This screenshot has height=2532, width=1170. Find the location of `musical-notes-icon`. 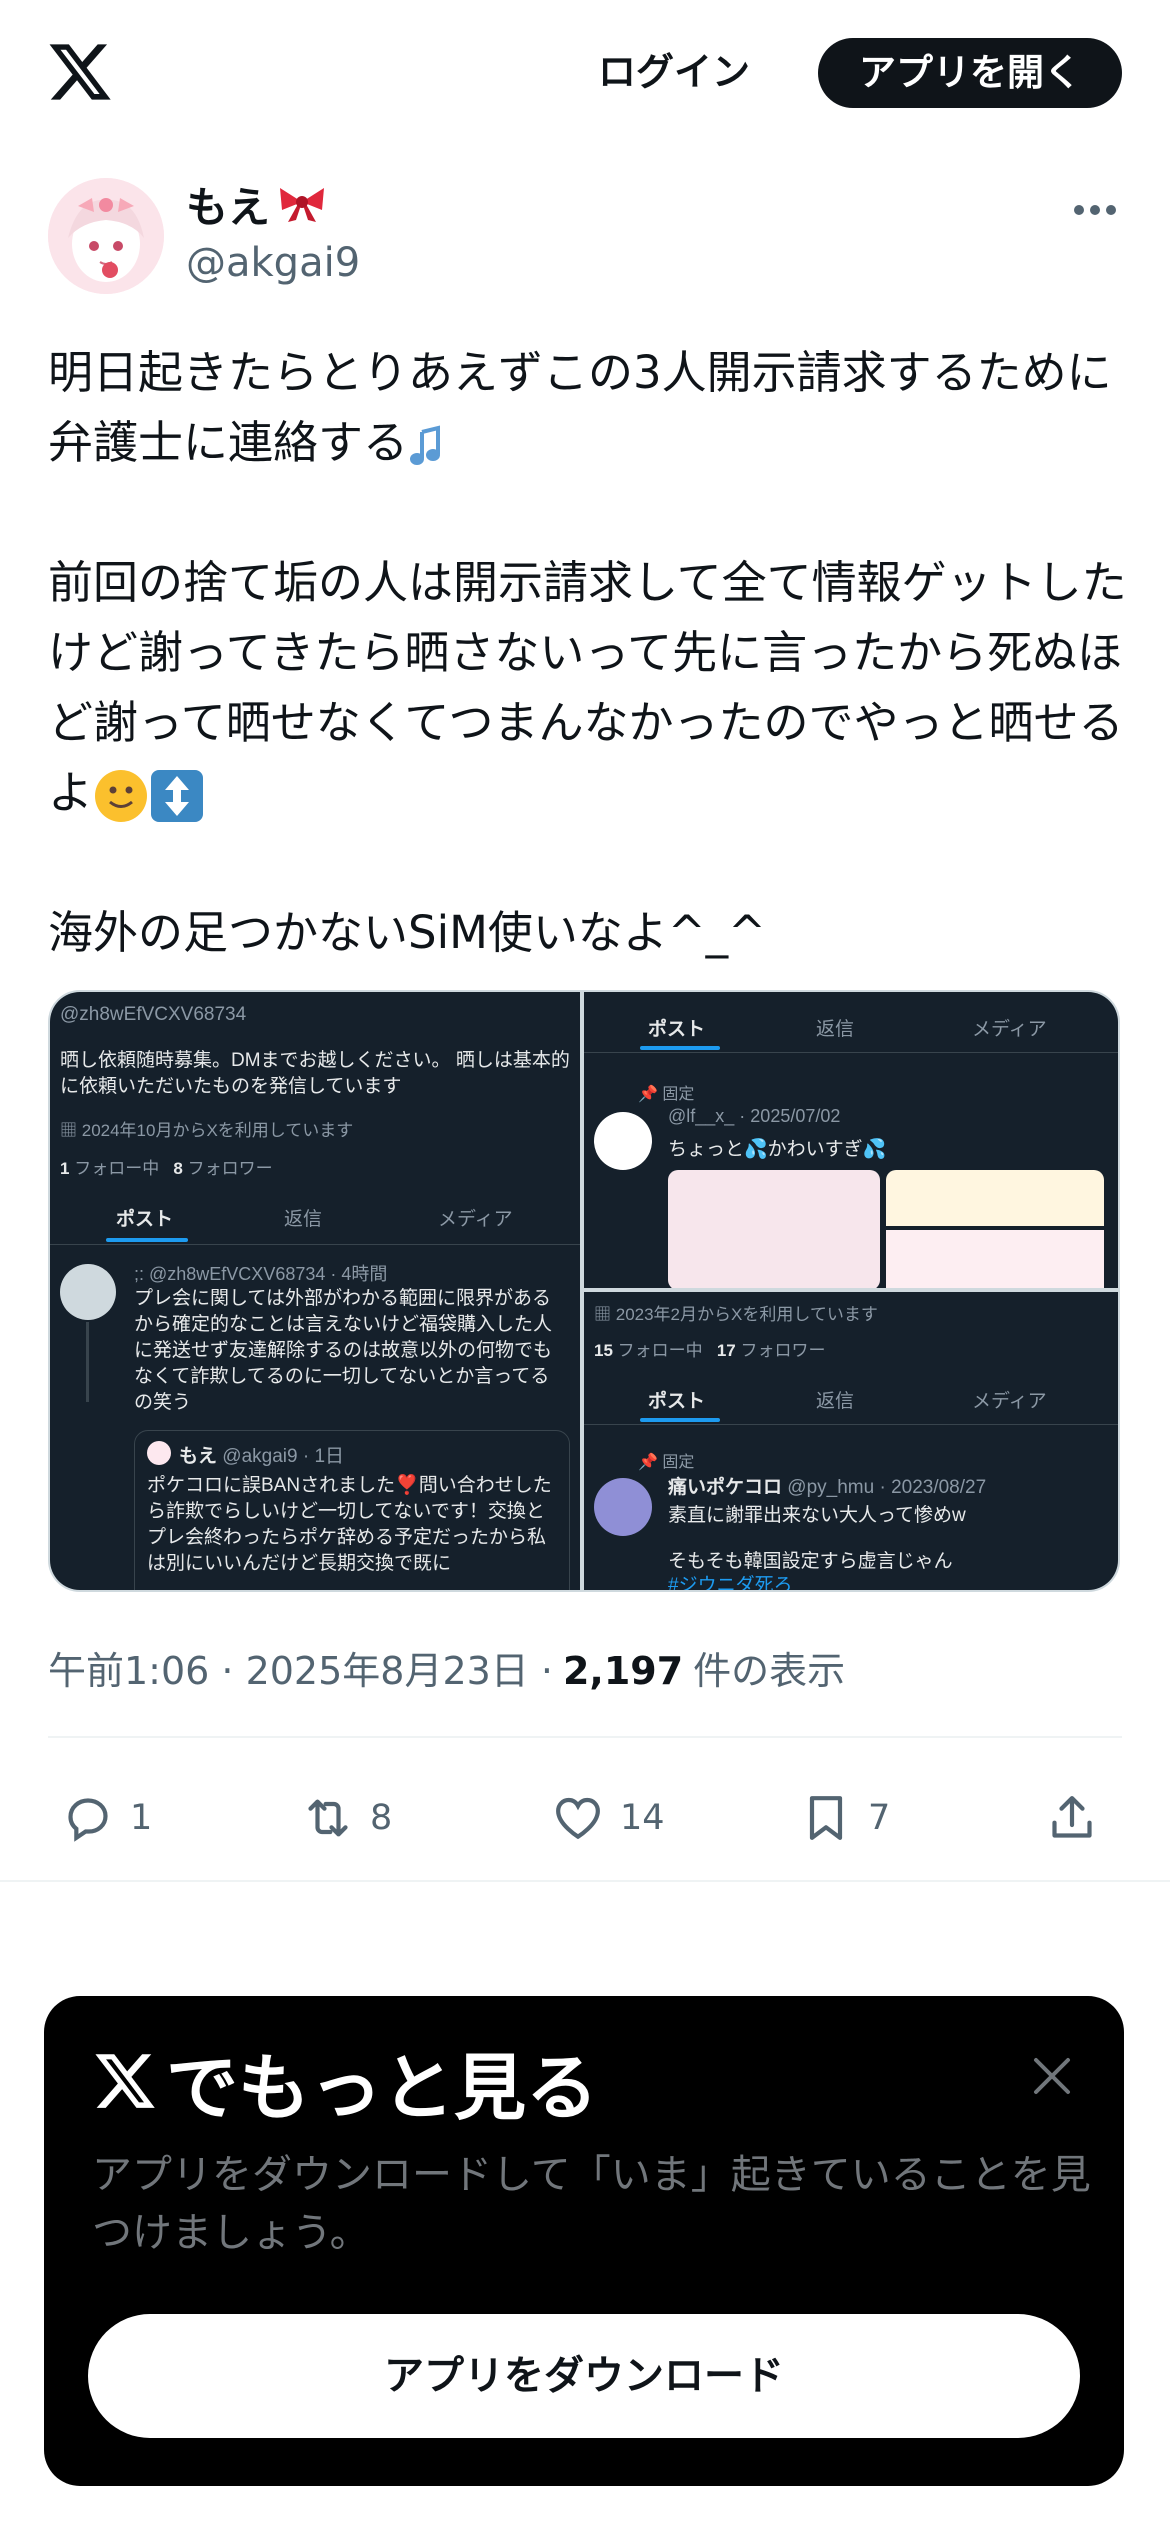

musical-notes-icon is located at coordinates (425, 445).